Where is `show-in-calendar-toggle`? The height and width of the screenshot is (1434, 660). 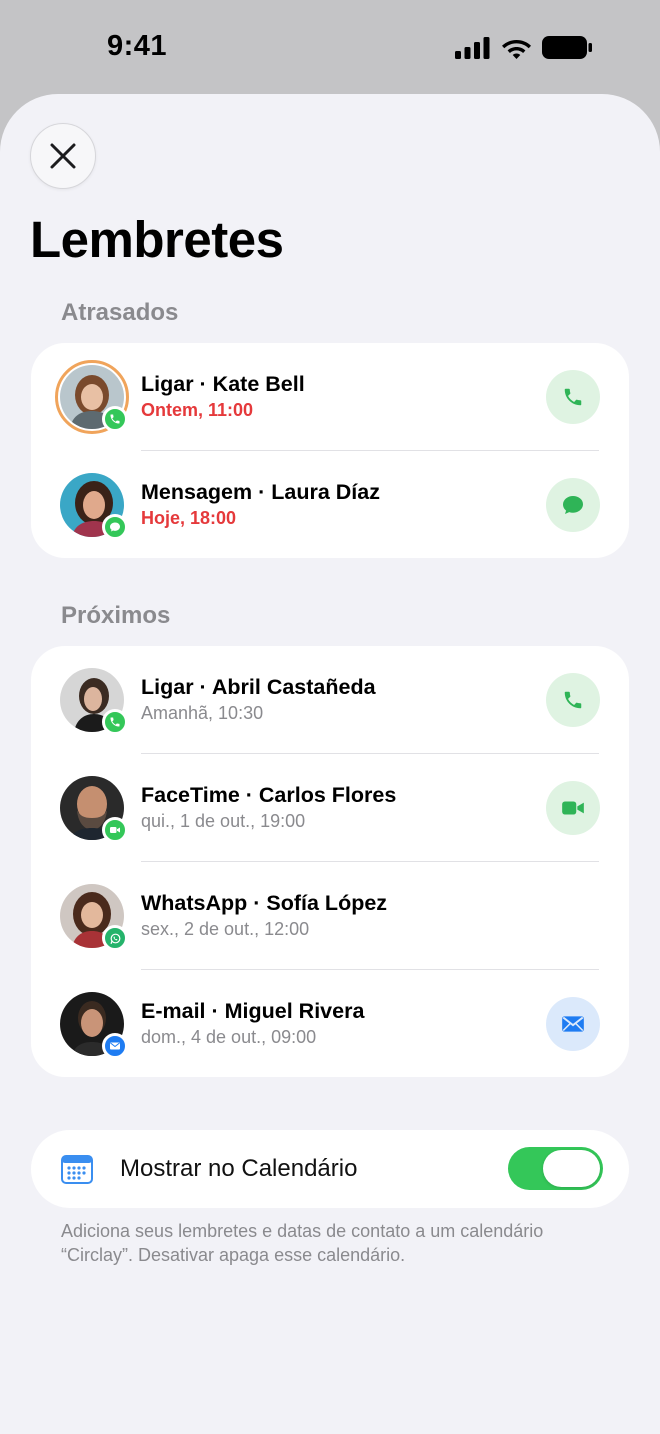 show-in-calendar-toggle is located at coordinates (555, 1168).